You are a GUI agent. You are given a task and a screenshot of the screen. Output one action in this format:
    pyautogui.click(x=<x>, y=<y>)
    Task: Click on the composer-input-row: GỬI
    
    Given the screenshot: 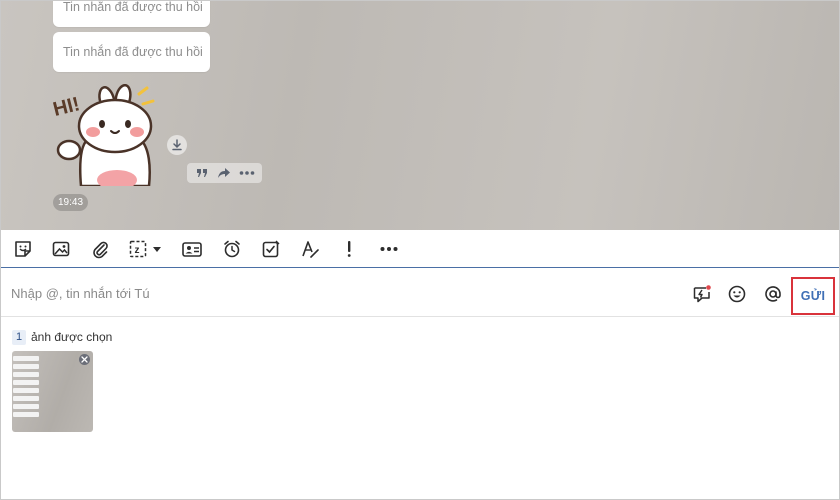 What is the action you would take?
    pyautogui.click(x=420, y=293)
    